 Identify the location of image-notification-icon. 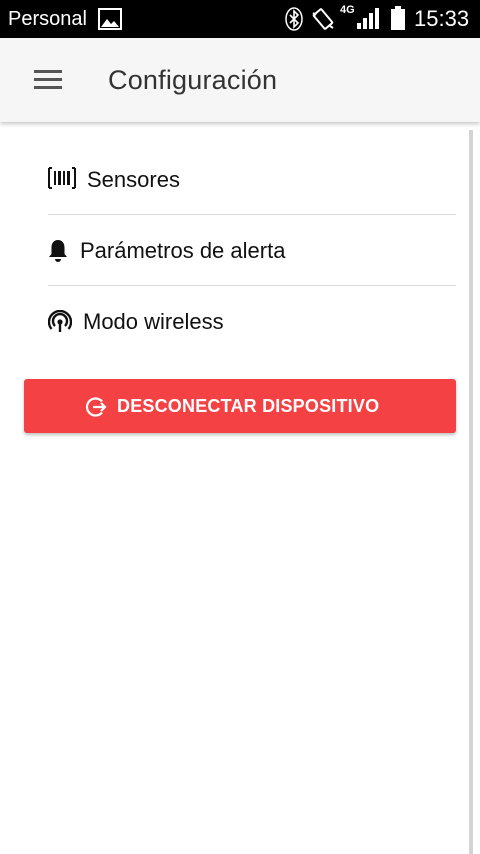
(110, 19).